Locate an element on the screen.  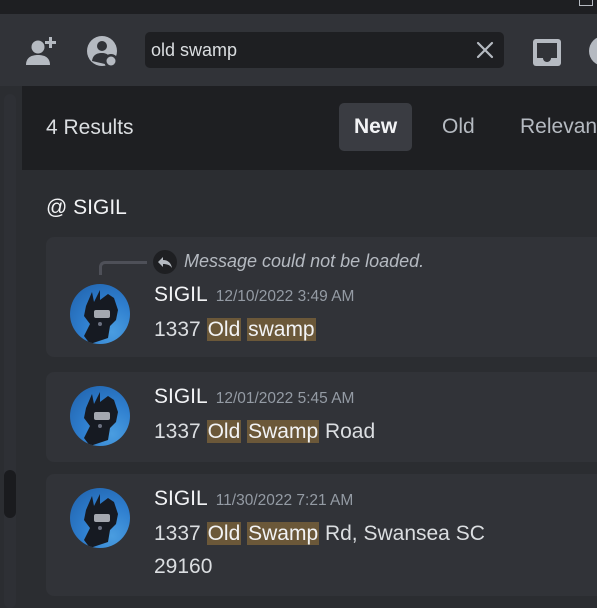
results-count: 4 Results is located at coordinates (90, 127).